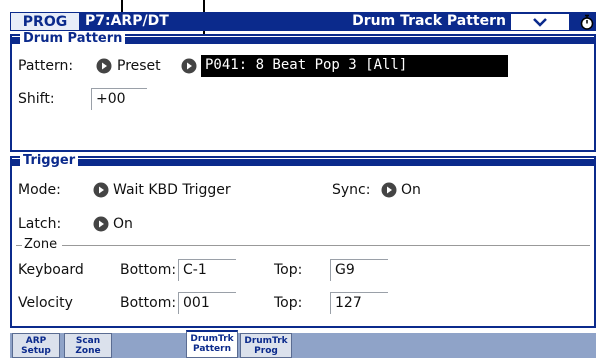 Image resolution: width=597 pixels, height=358 pixels. I want to click on velocity-bottom-label: Bottom:, so click(148, 303).